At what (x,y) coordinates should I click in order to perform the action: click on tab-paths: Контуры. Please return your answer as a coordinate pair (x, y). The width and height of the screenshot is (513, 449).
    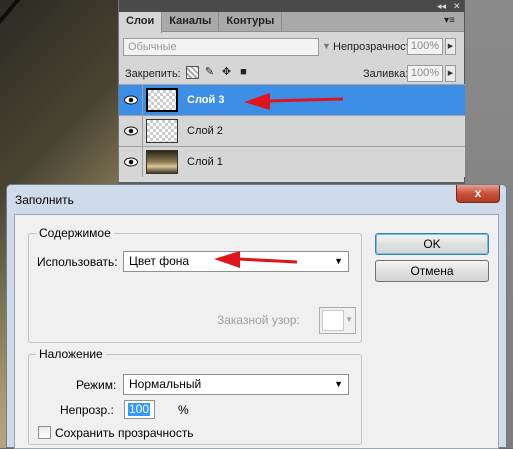
    Looking at the image, I should click on (251, 21).